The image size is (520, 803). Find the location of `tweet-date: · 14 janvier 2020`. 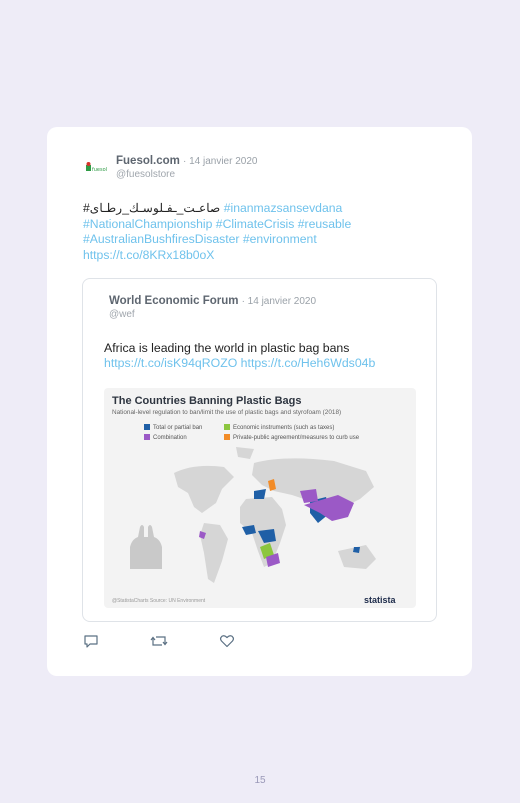

tweet-date: · 14 janvier 2020 is located at coordinates (220, 161).